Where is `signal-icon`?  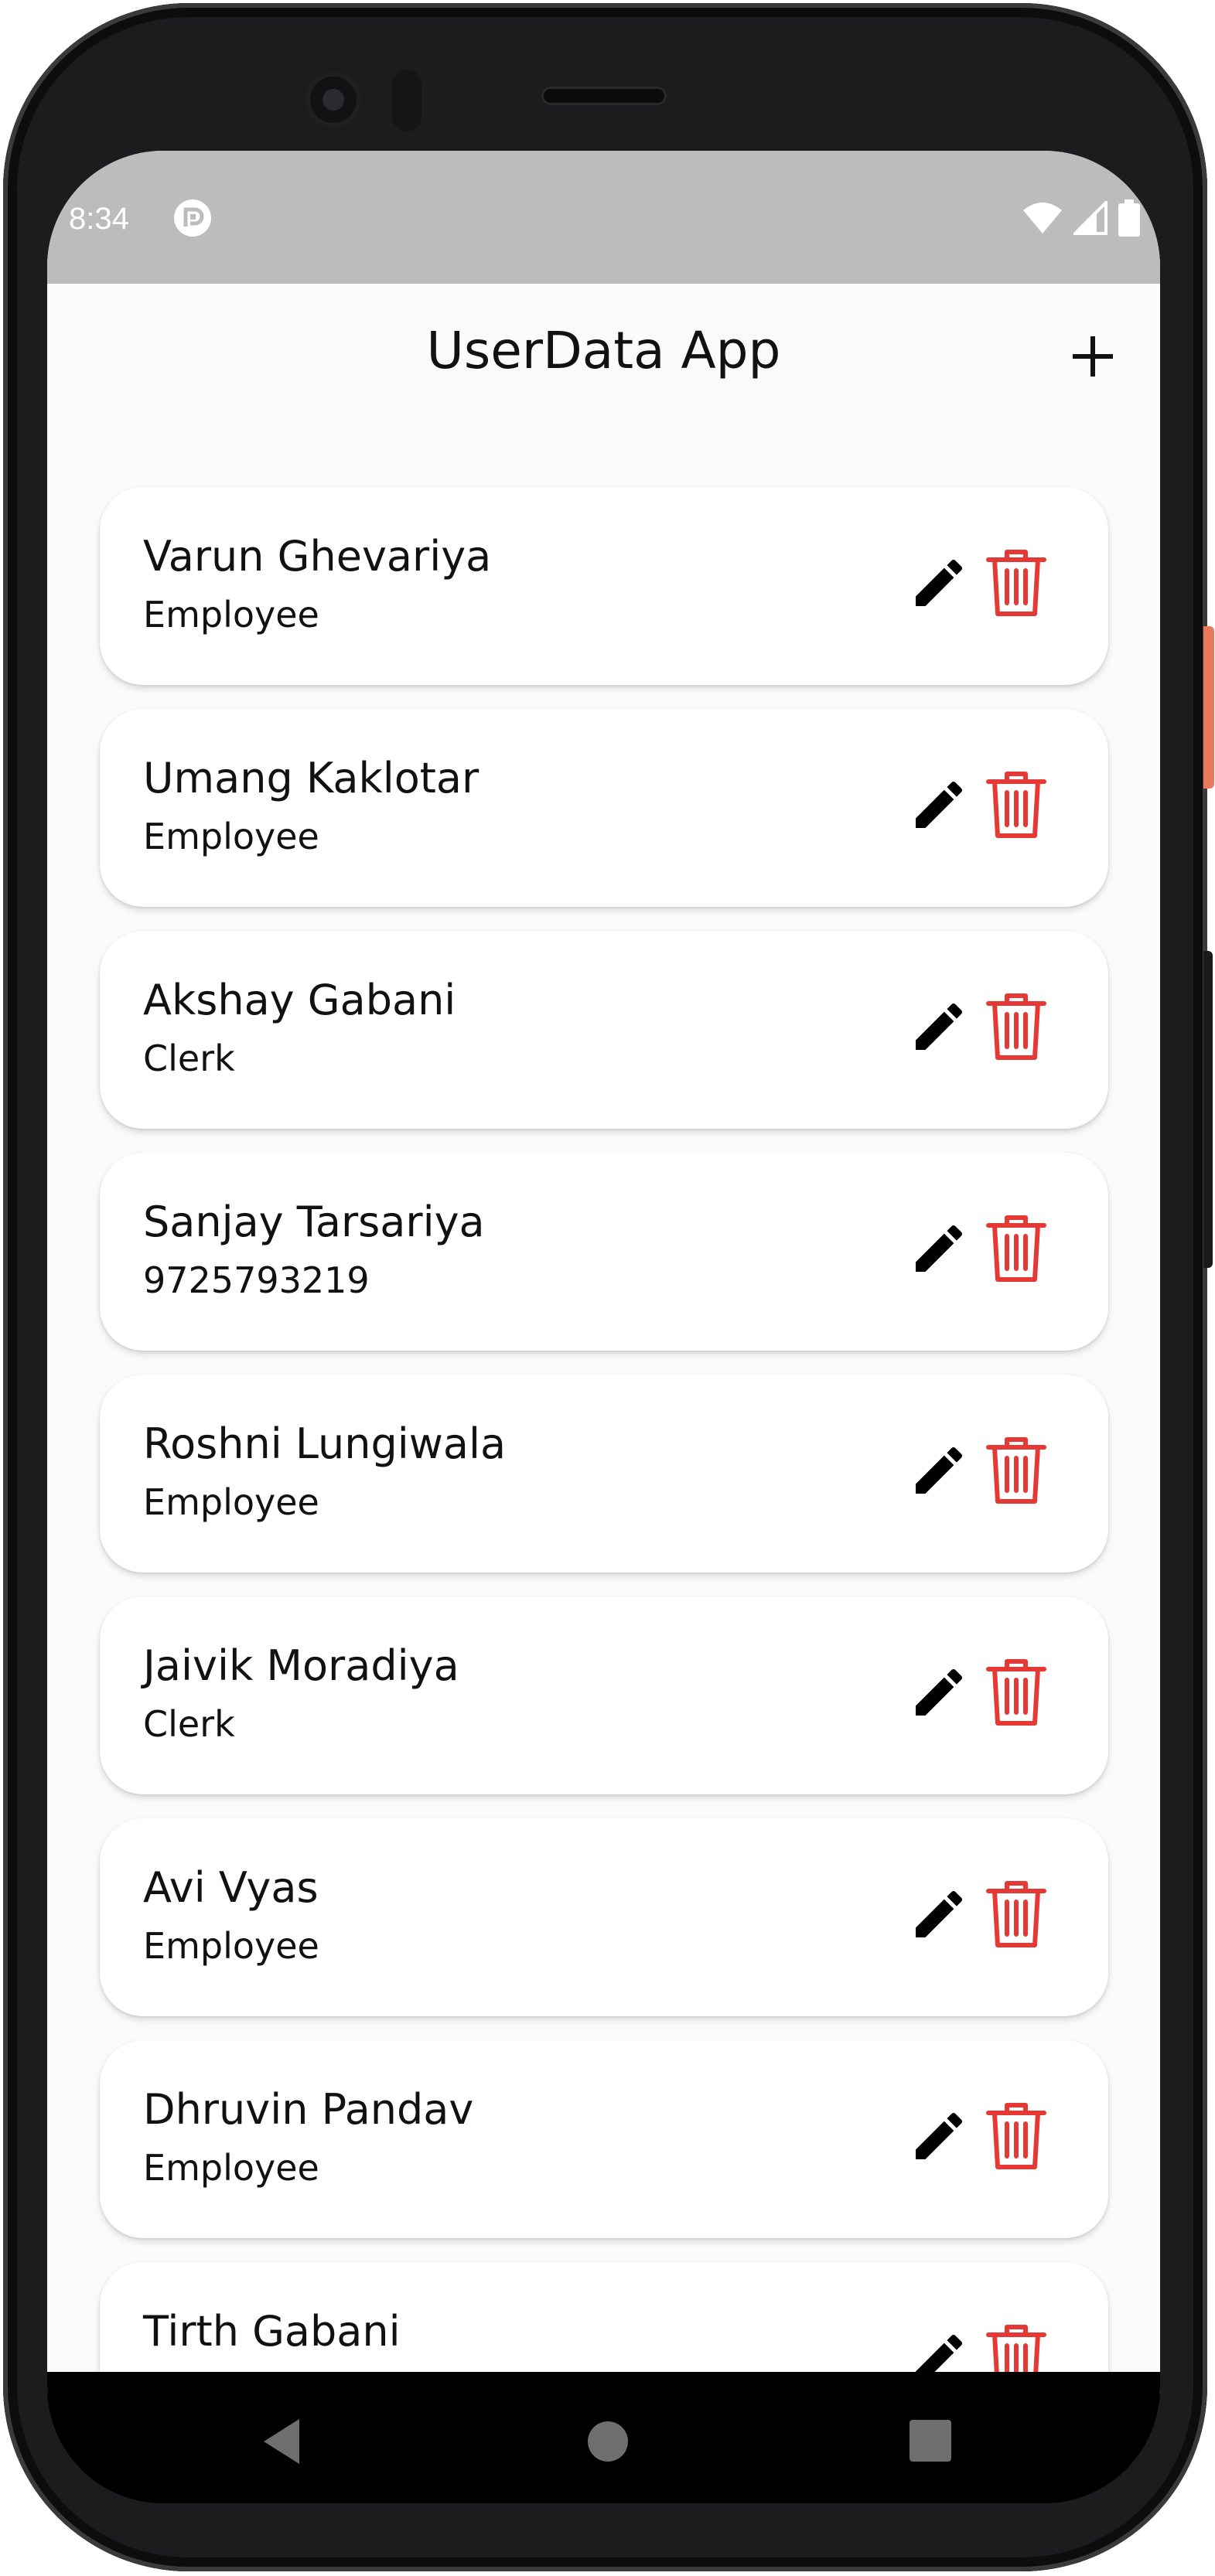
signal-icon is located at coordinates (1090, 218).